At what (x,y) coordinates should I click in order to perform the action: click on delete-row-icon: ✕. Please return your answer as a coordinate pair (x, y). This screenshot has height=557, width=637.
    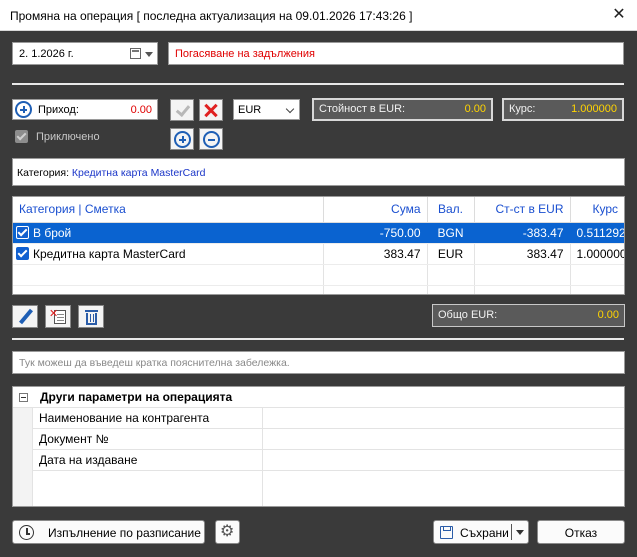
    Looking at the image, I should click on (58, 316).